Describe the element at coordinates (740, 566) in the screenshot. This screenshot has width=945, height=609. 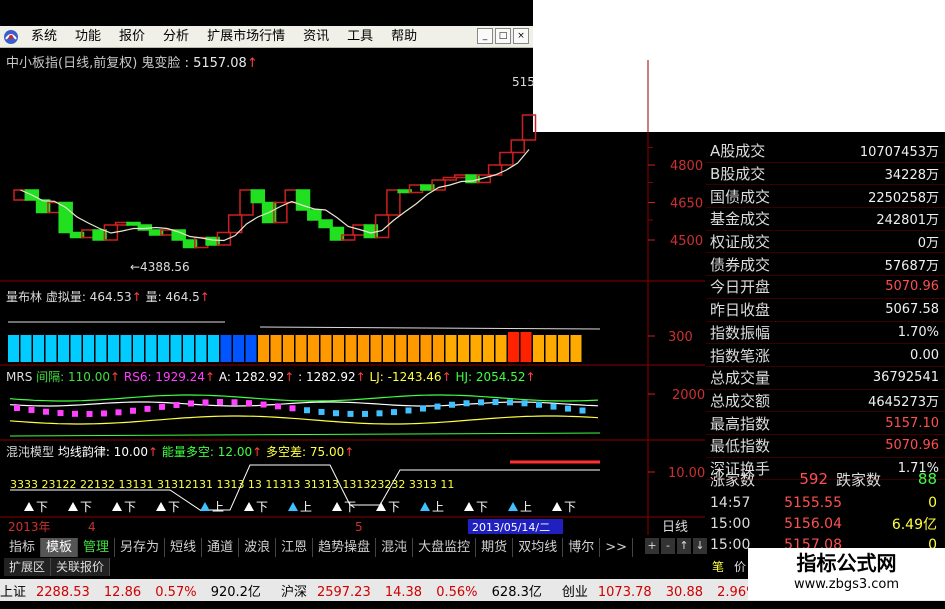
I see `price-tab-label: 价` at that location.